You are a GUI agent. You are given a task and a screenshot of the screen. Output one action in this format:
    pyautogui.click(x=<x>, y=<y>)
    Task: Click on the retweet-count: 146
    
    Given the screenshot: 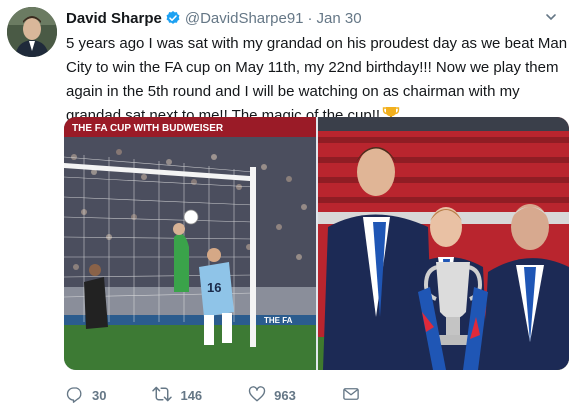 What is the action you would take?
    pyautogui.click(x=191, y=395)
    